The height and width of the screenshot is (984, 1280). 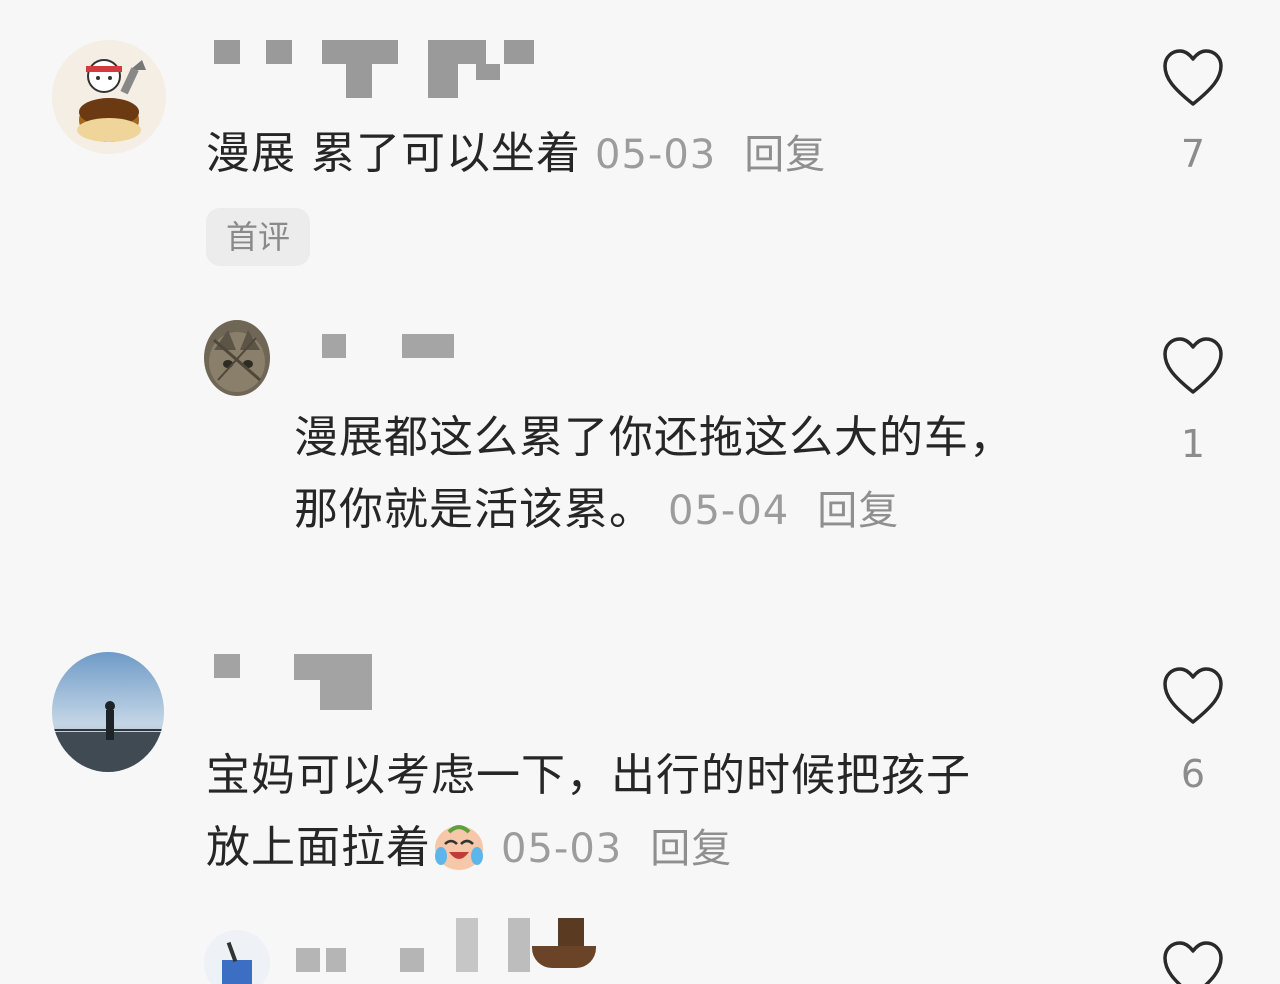 What do you see at coordinates (318, 847) in the screenshot?
I see `comment-body: 放上面拉着` at bounding box center [318, 847].